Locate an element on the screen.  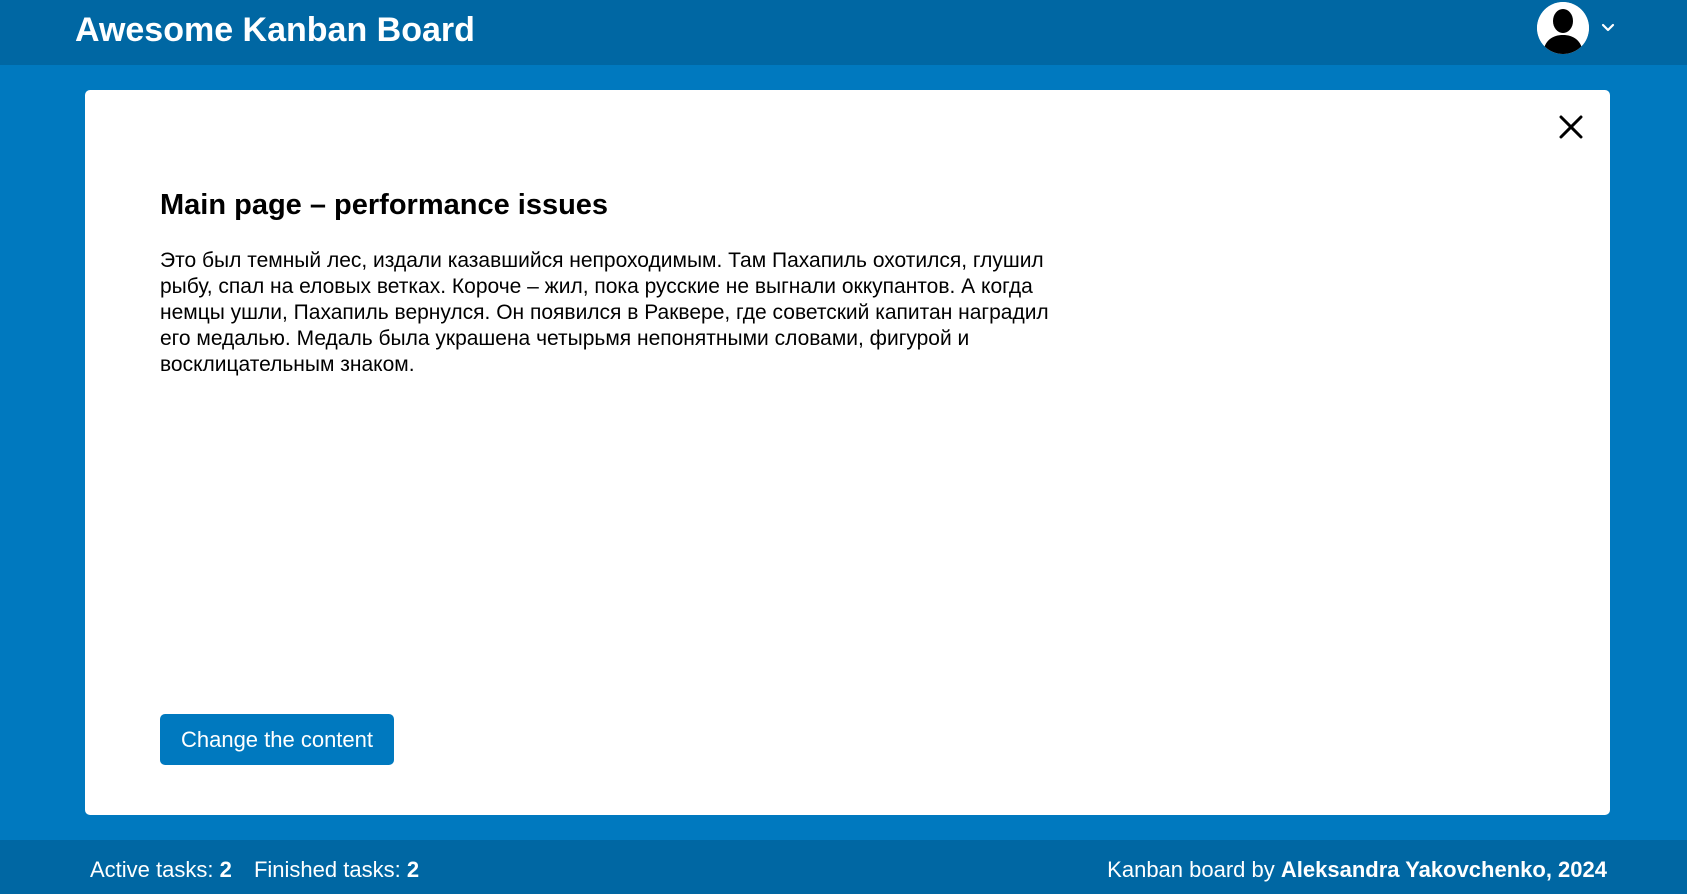
task-stats: Active tasks: 2 Finished tasks: 2 is located at coordinates (262, 870).